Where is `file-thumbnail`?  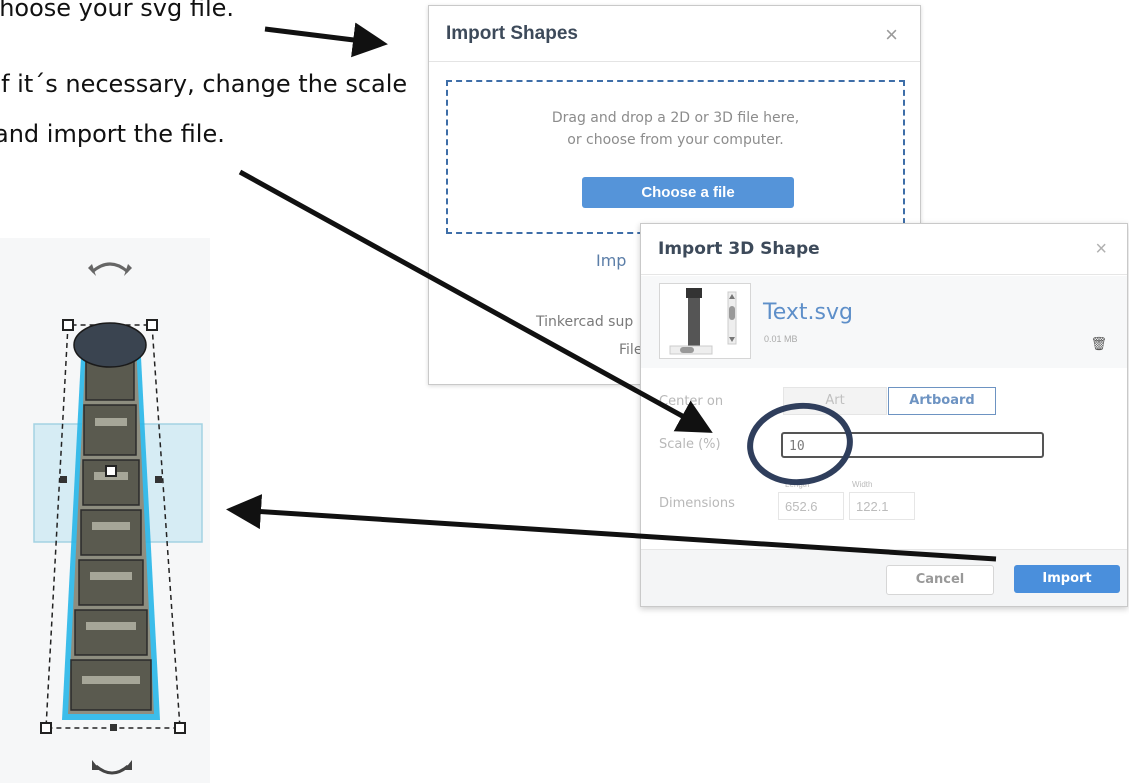
file-thumbnail is located at coordinates (705, 321).